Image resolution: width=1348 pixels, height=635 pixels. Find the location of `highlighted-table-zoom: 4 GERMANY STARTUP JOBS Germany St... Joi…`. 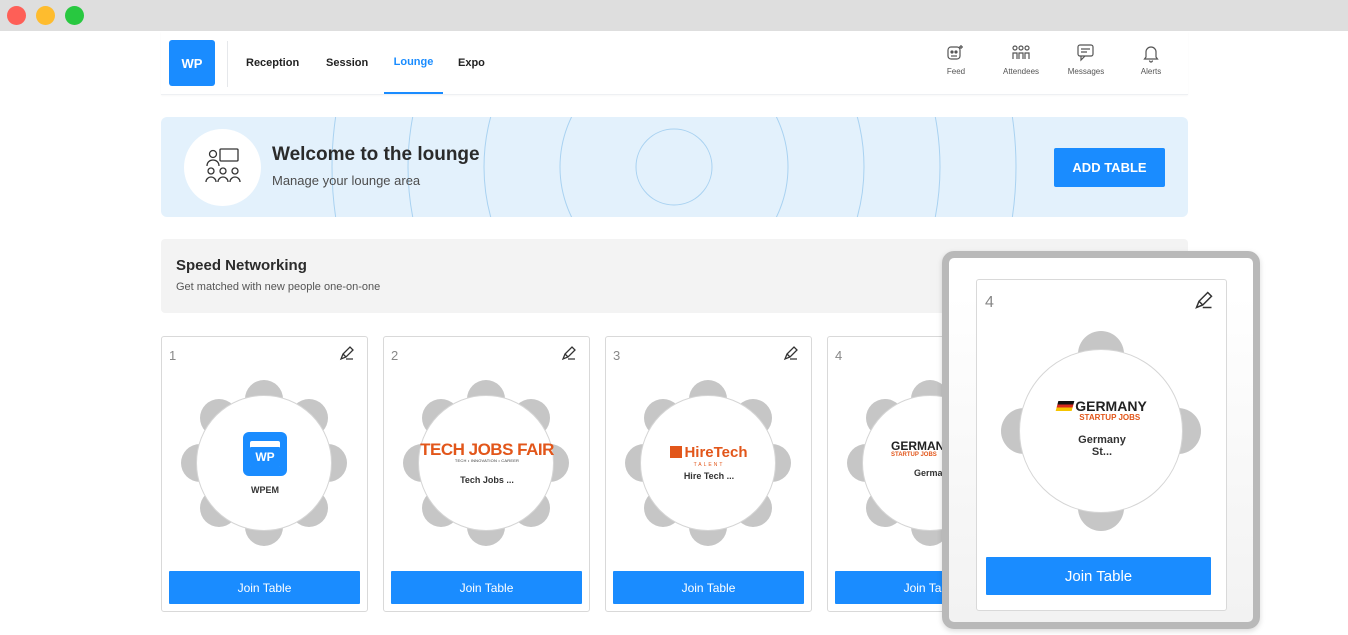

highlighted-table-zoom: 4 GERMANY STARTUP JOBS Germany St... Joi… is located at coordinates (1101, 440).